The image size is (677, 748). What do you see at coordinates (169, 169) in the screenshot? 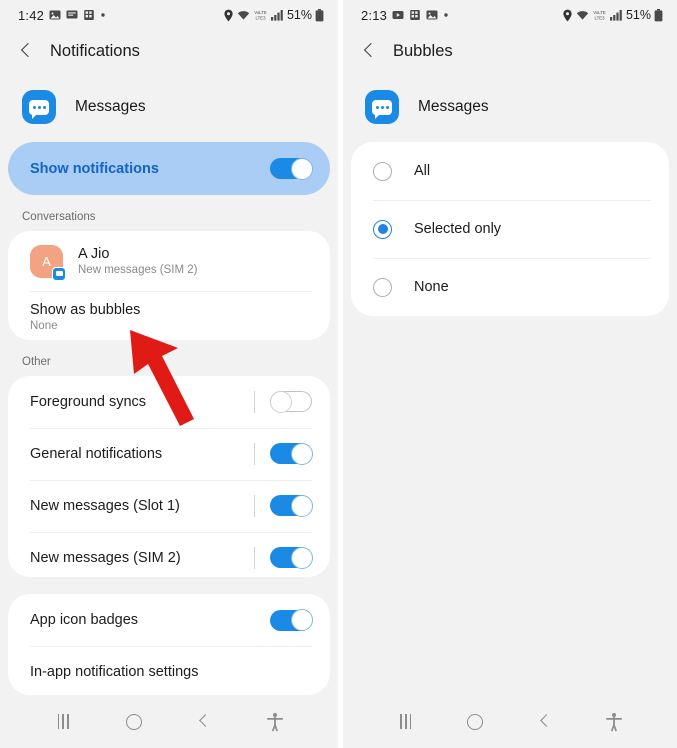
I see `show-notifications-row: Show notifications` at bounding box center [169, 169].